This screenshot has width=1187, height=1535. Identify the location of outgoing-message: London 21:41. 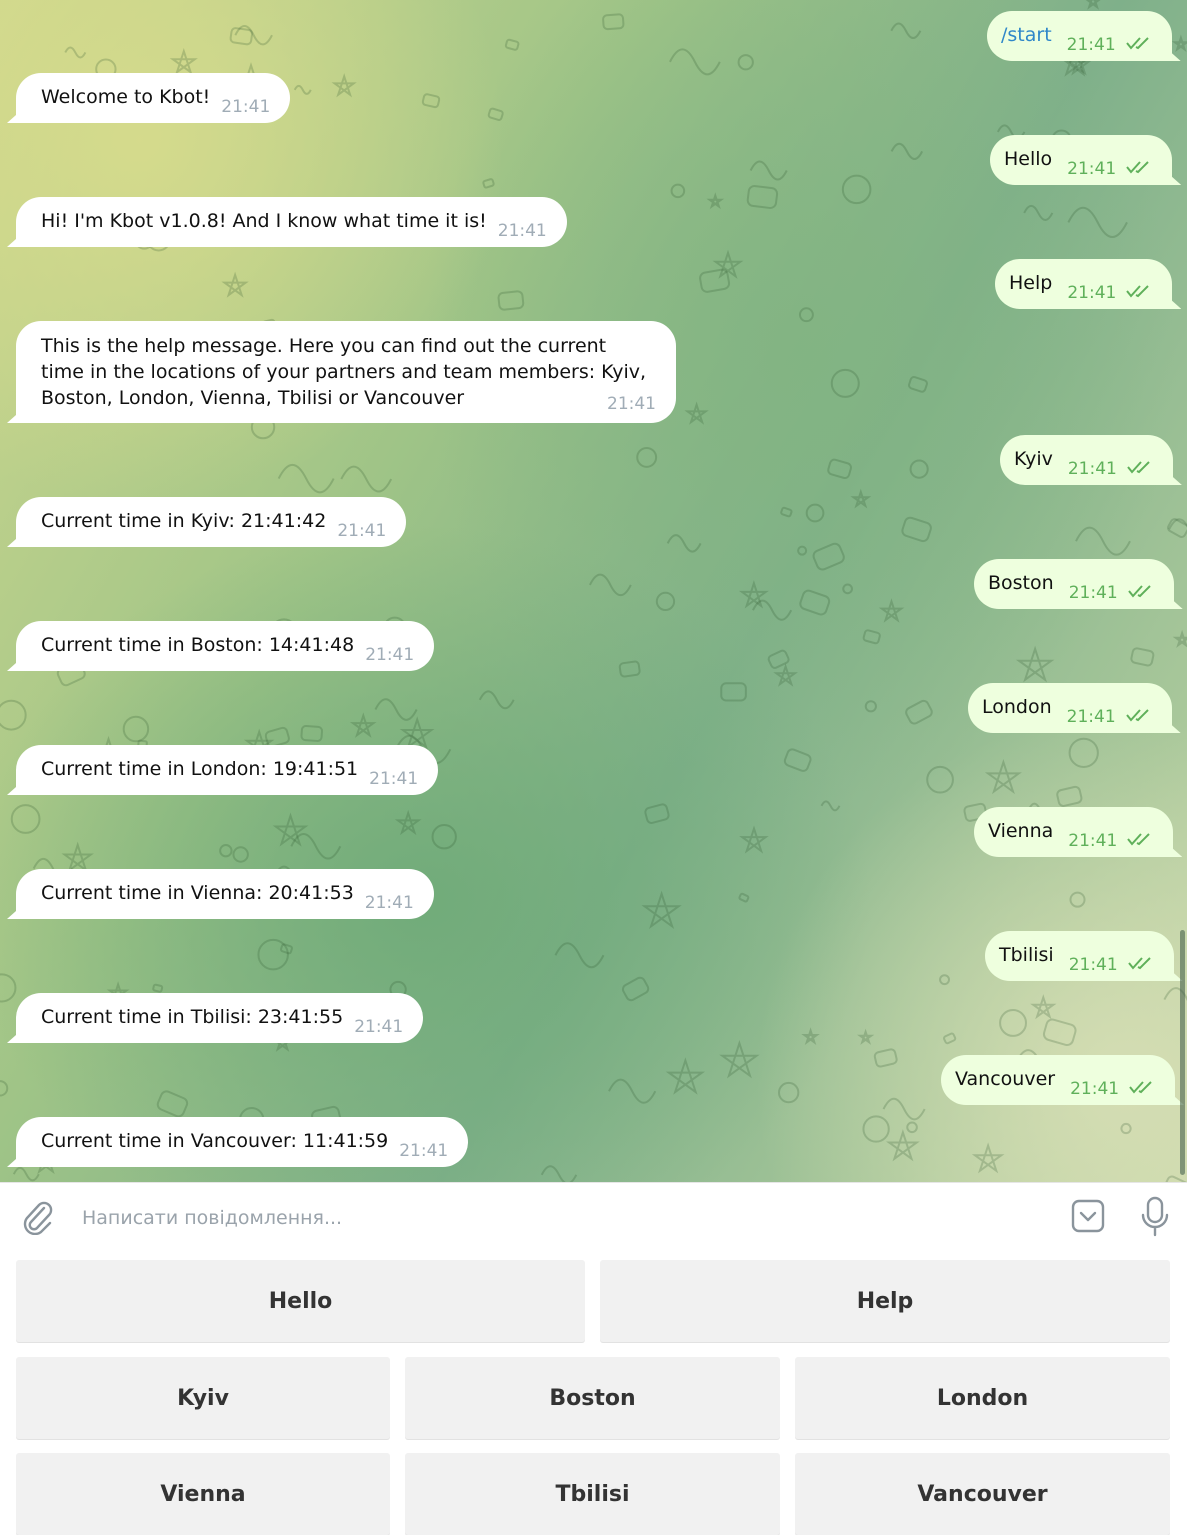
(1070, 708).